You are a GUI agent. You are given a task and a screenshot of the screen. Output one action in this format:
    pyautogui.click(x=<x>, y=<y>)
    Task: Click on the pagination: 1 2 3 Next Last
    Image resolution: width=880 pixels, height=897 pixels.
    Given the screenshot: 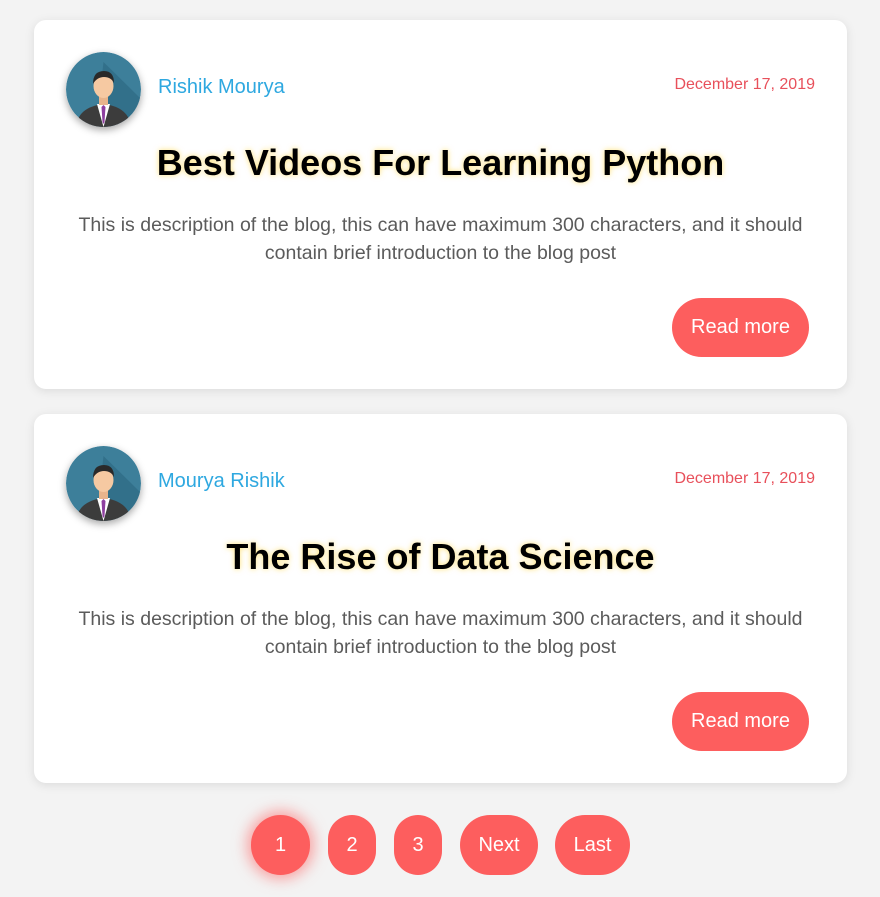 What is the action you would take?
    pyautogui.click(x=440, y=845)
    